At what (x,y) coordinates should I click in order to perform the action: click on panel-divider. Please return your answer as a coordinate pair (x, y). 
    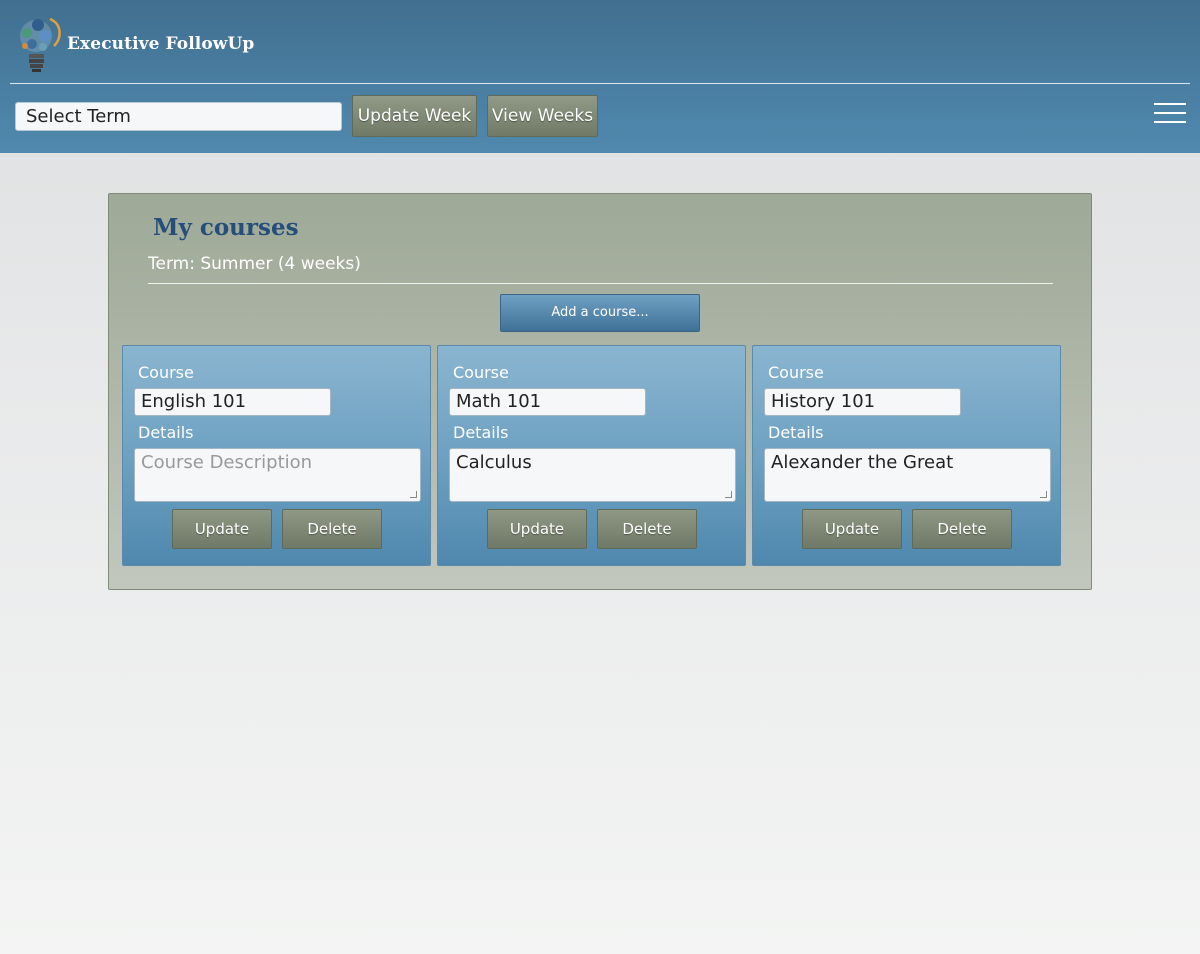
    Looking at the image, I should click on (600, 283).